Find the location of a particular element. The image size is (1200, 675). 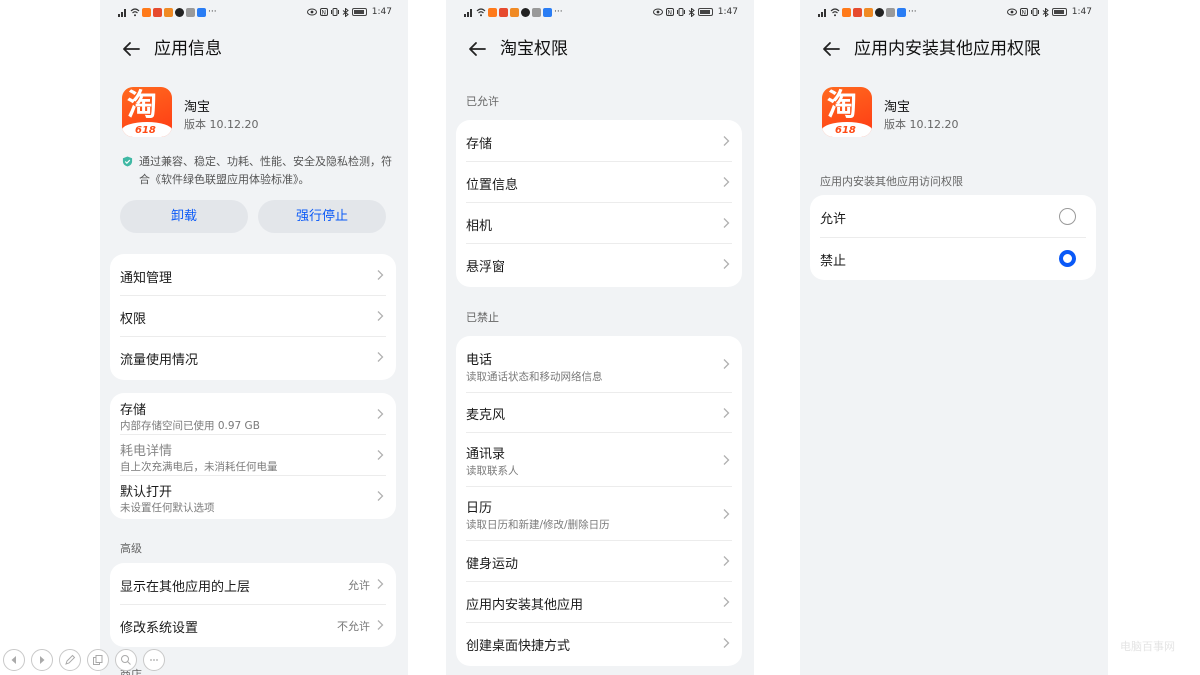

permission-camera: 相机 is located at coordinates (599, 223).